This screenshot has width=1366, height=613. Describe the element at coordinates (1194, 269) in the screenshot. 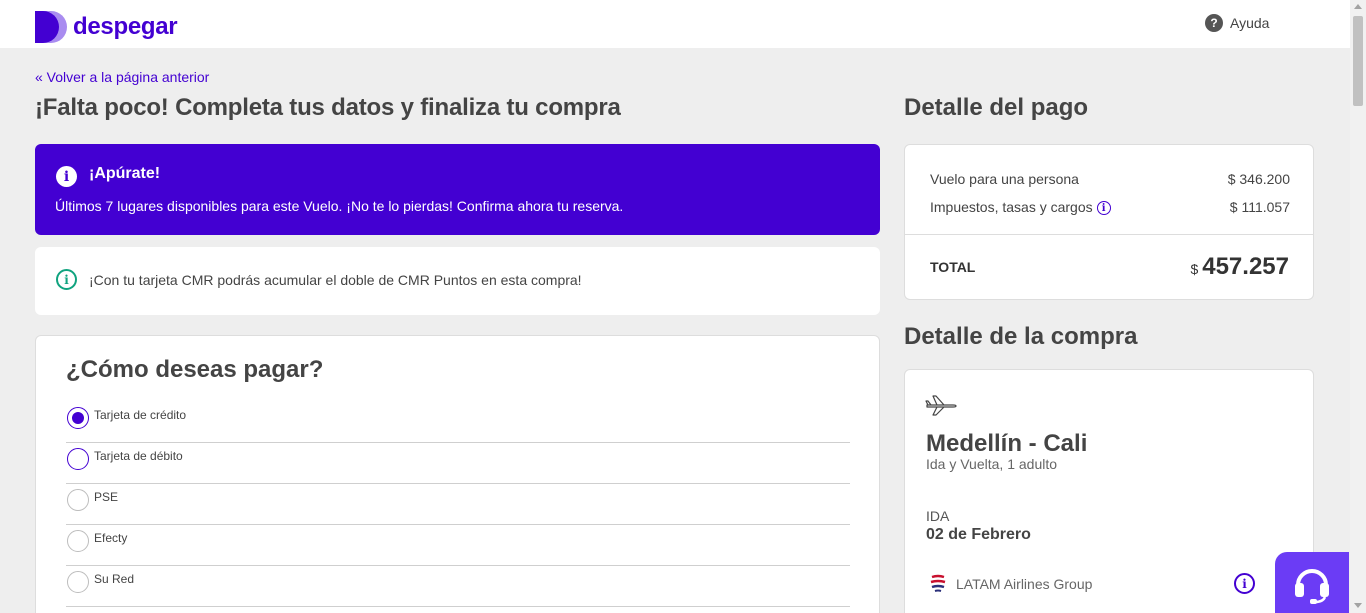

I see `total-currency: $` at that location.